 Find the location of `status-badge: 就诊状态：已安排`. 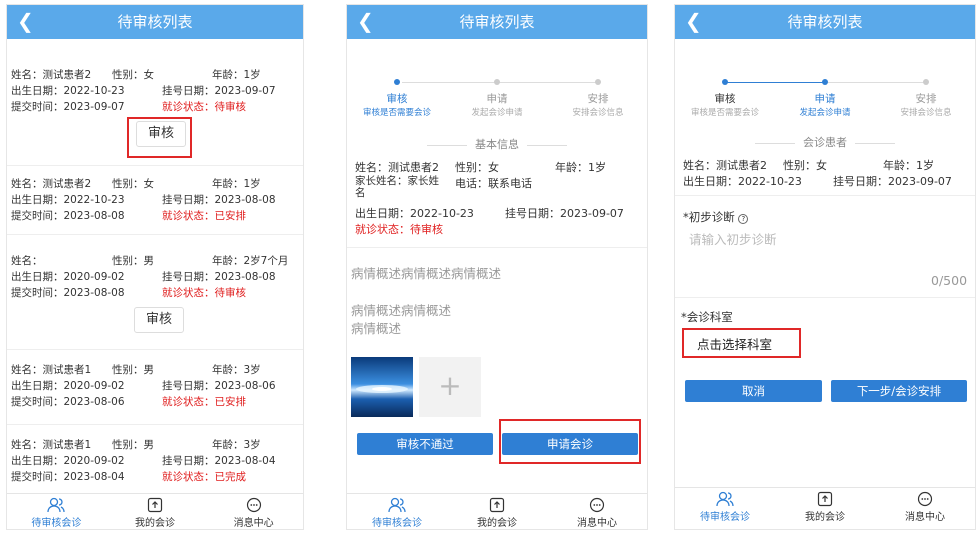

status-badge: 就诊状态：已安排 is located at coordinates (204, 216).